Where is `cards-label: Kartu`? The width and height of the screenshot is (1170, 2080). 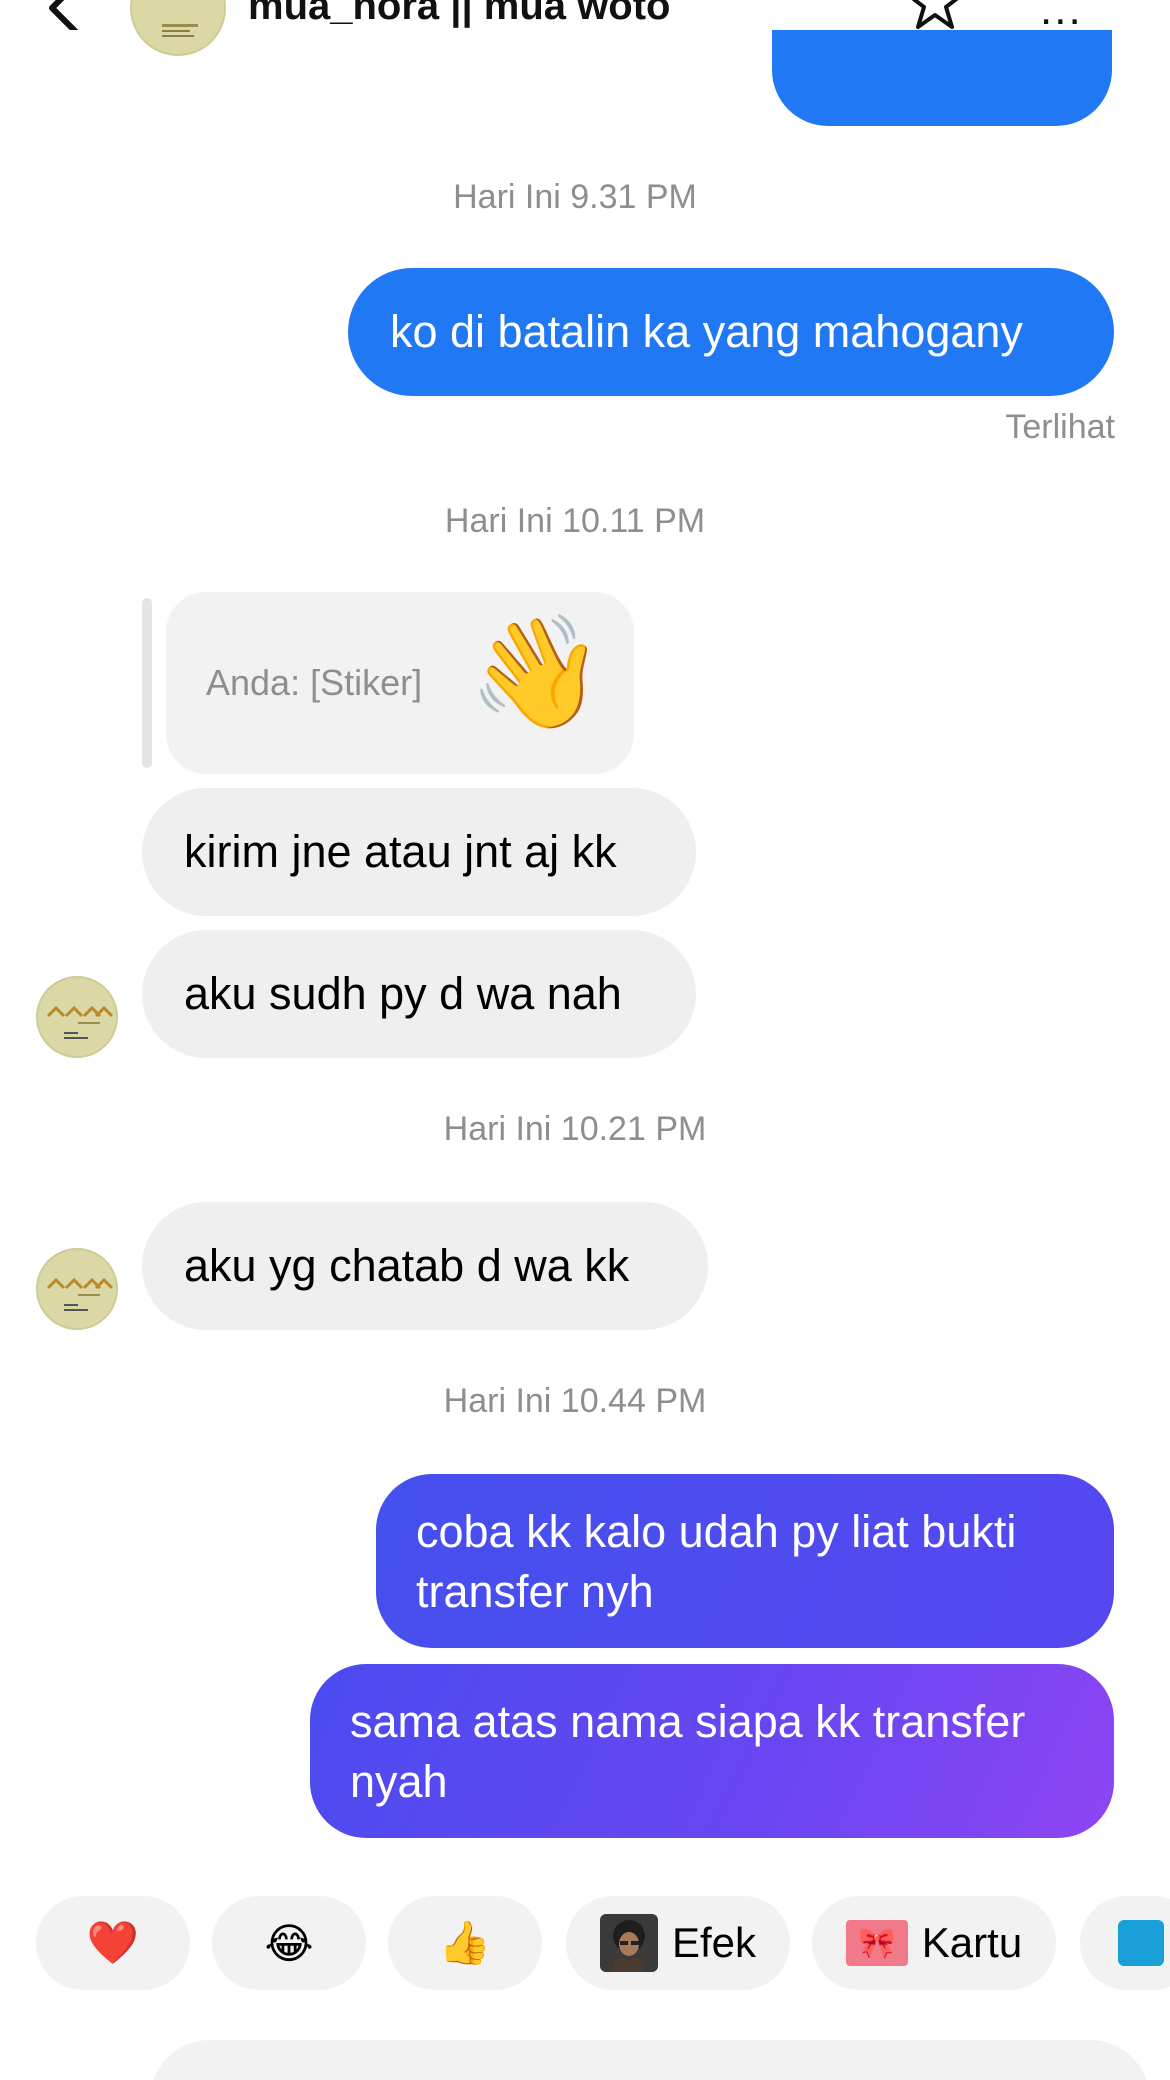 cards-label: Kartu is located at coordinates (972, 1942).